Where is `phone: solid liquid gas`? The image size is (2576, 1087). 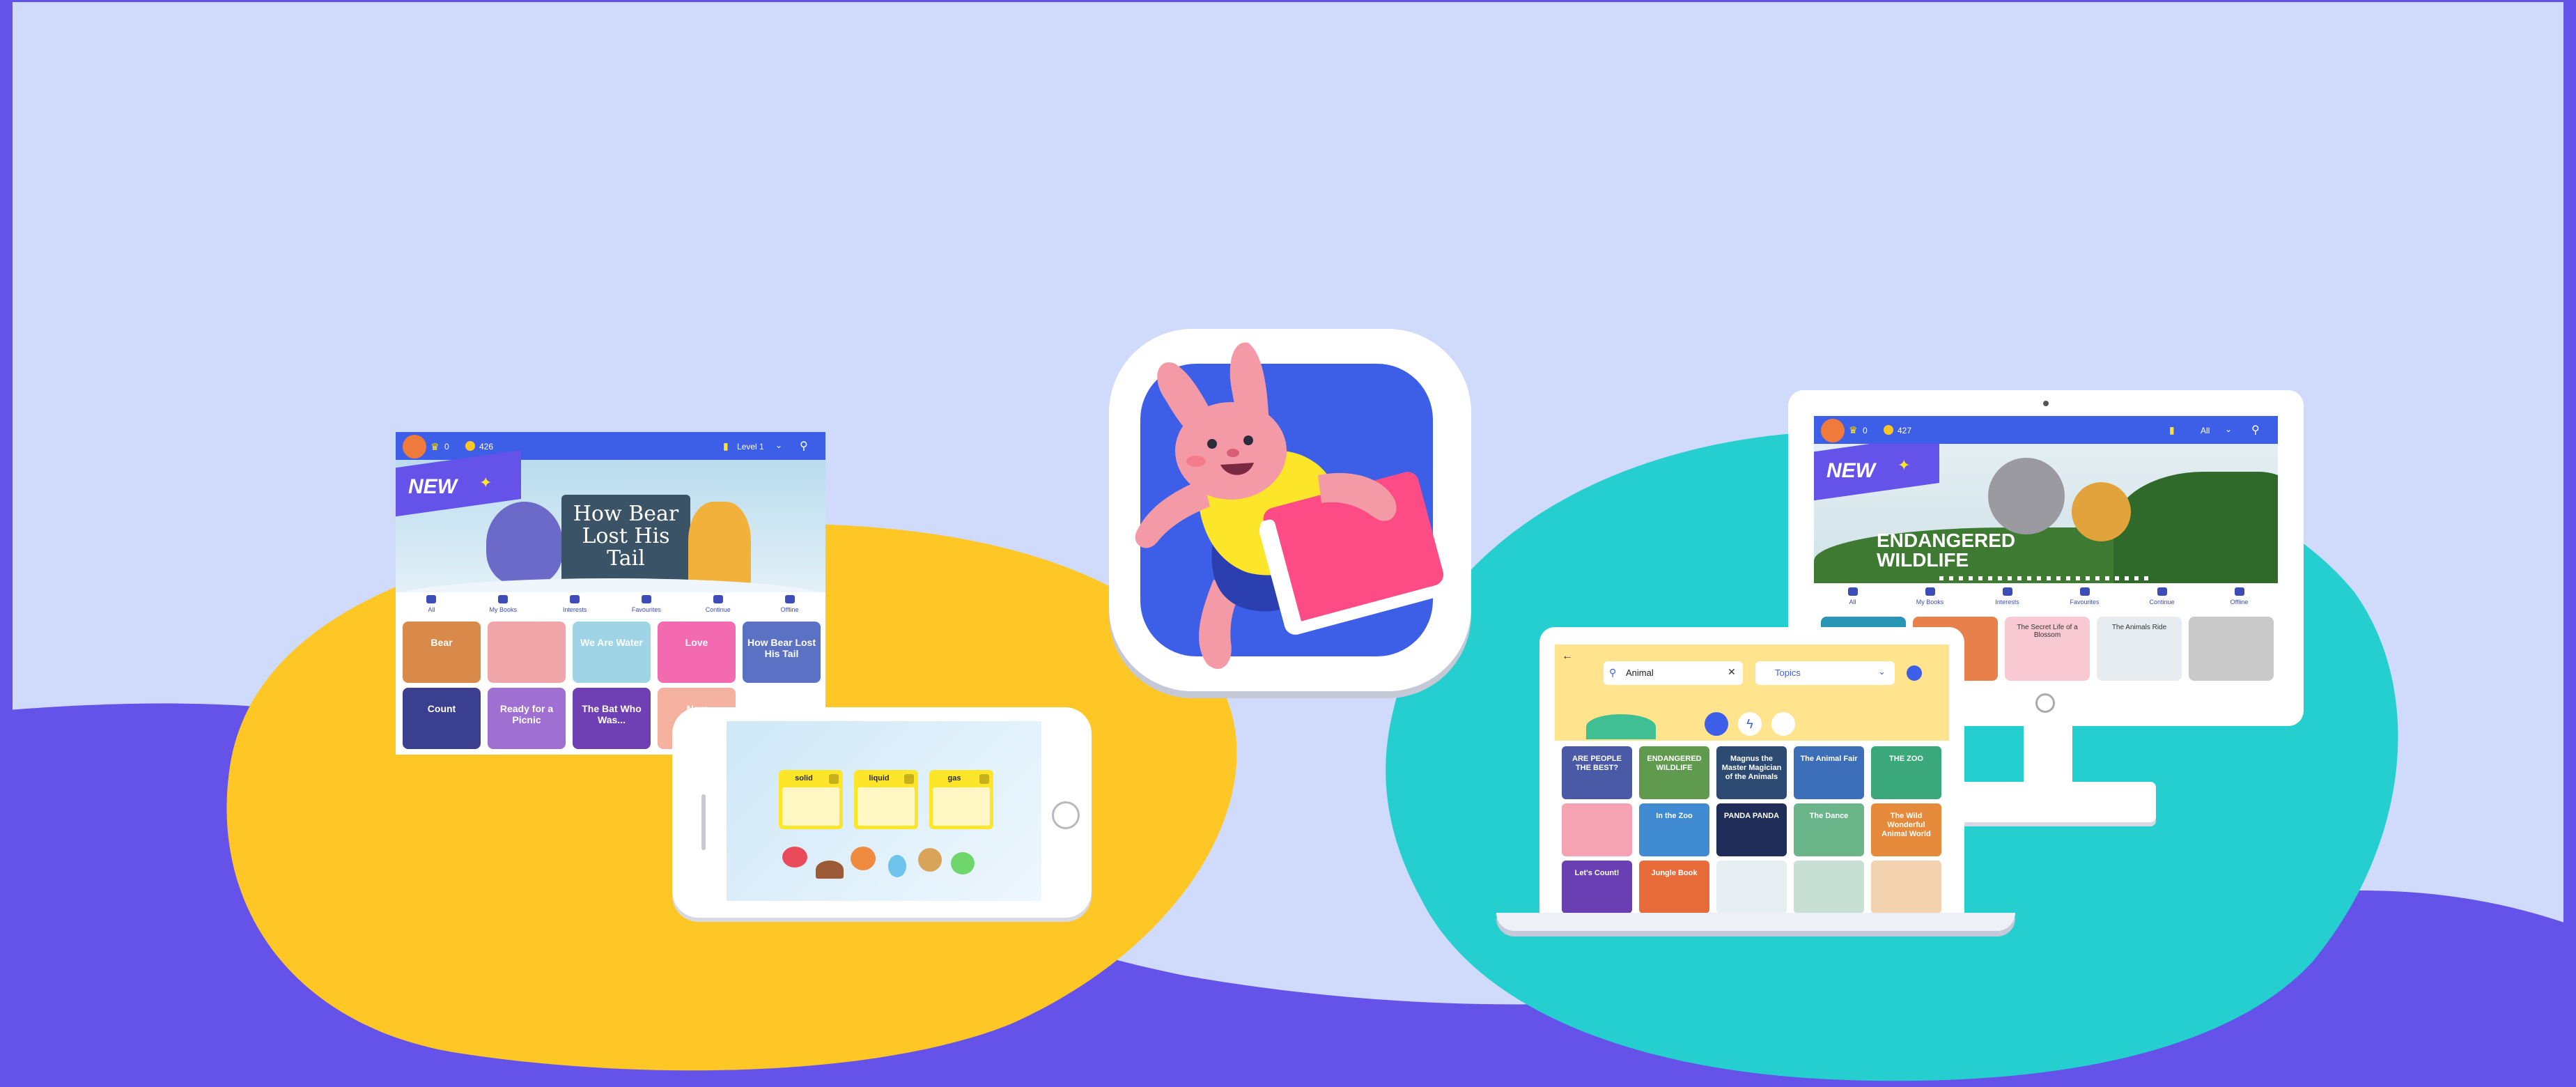 phone: solid liquid gas is located at coordinates (882, 812).